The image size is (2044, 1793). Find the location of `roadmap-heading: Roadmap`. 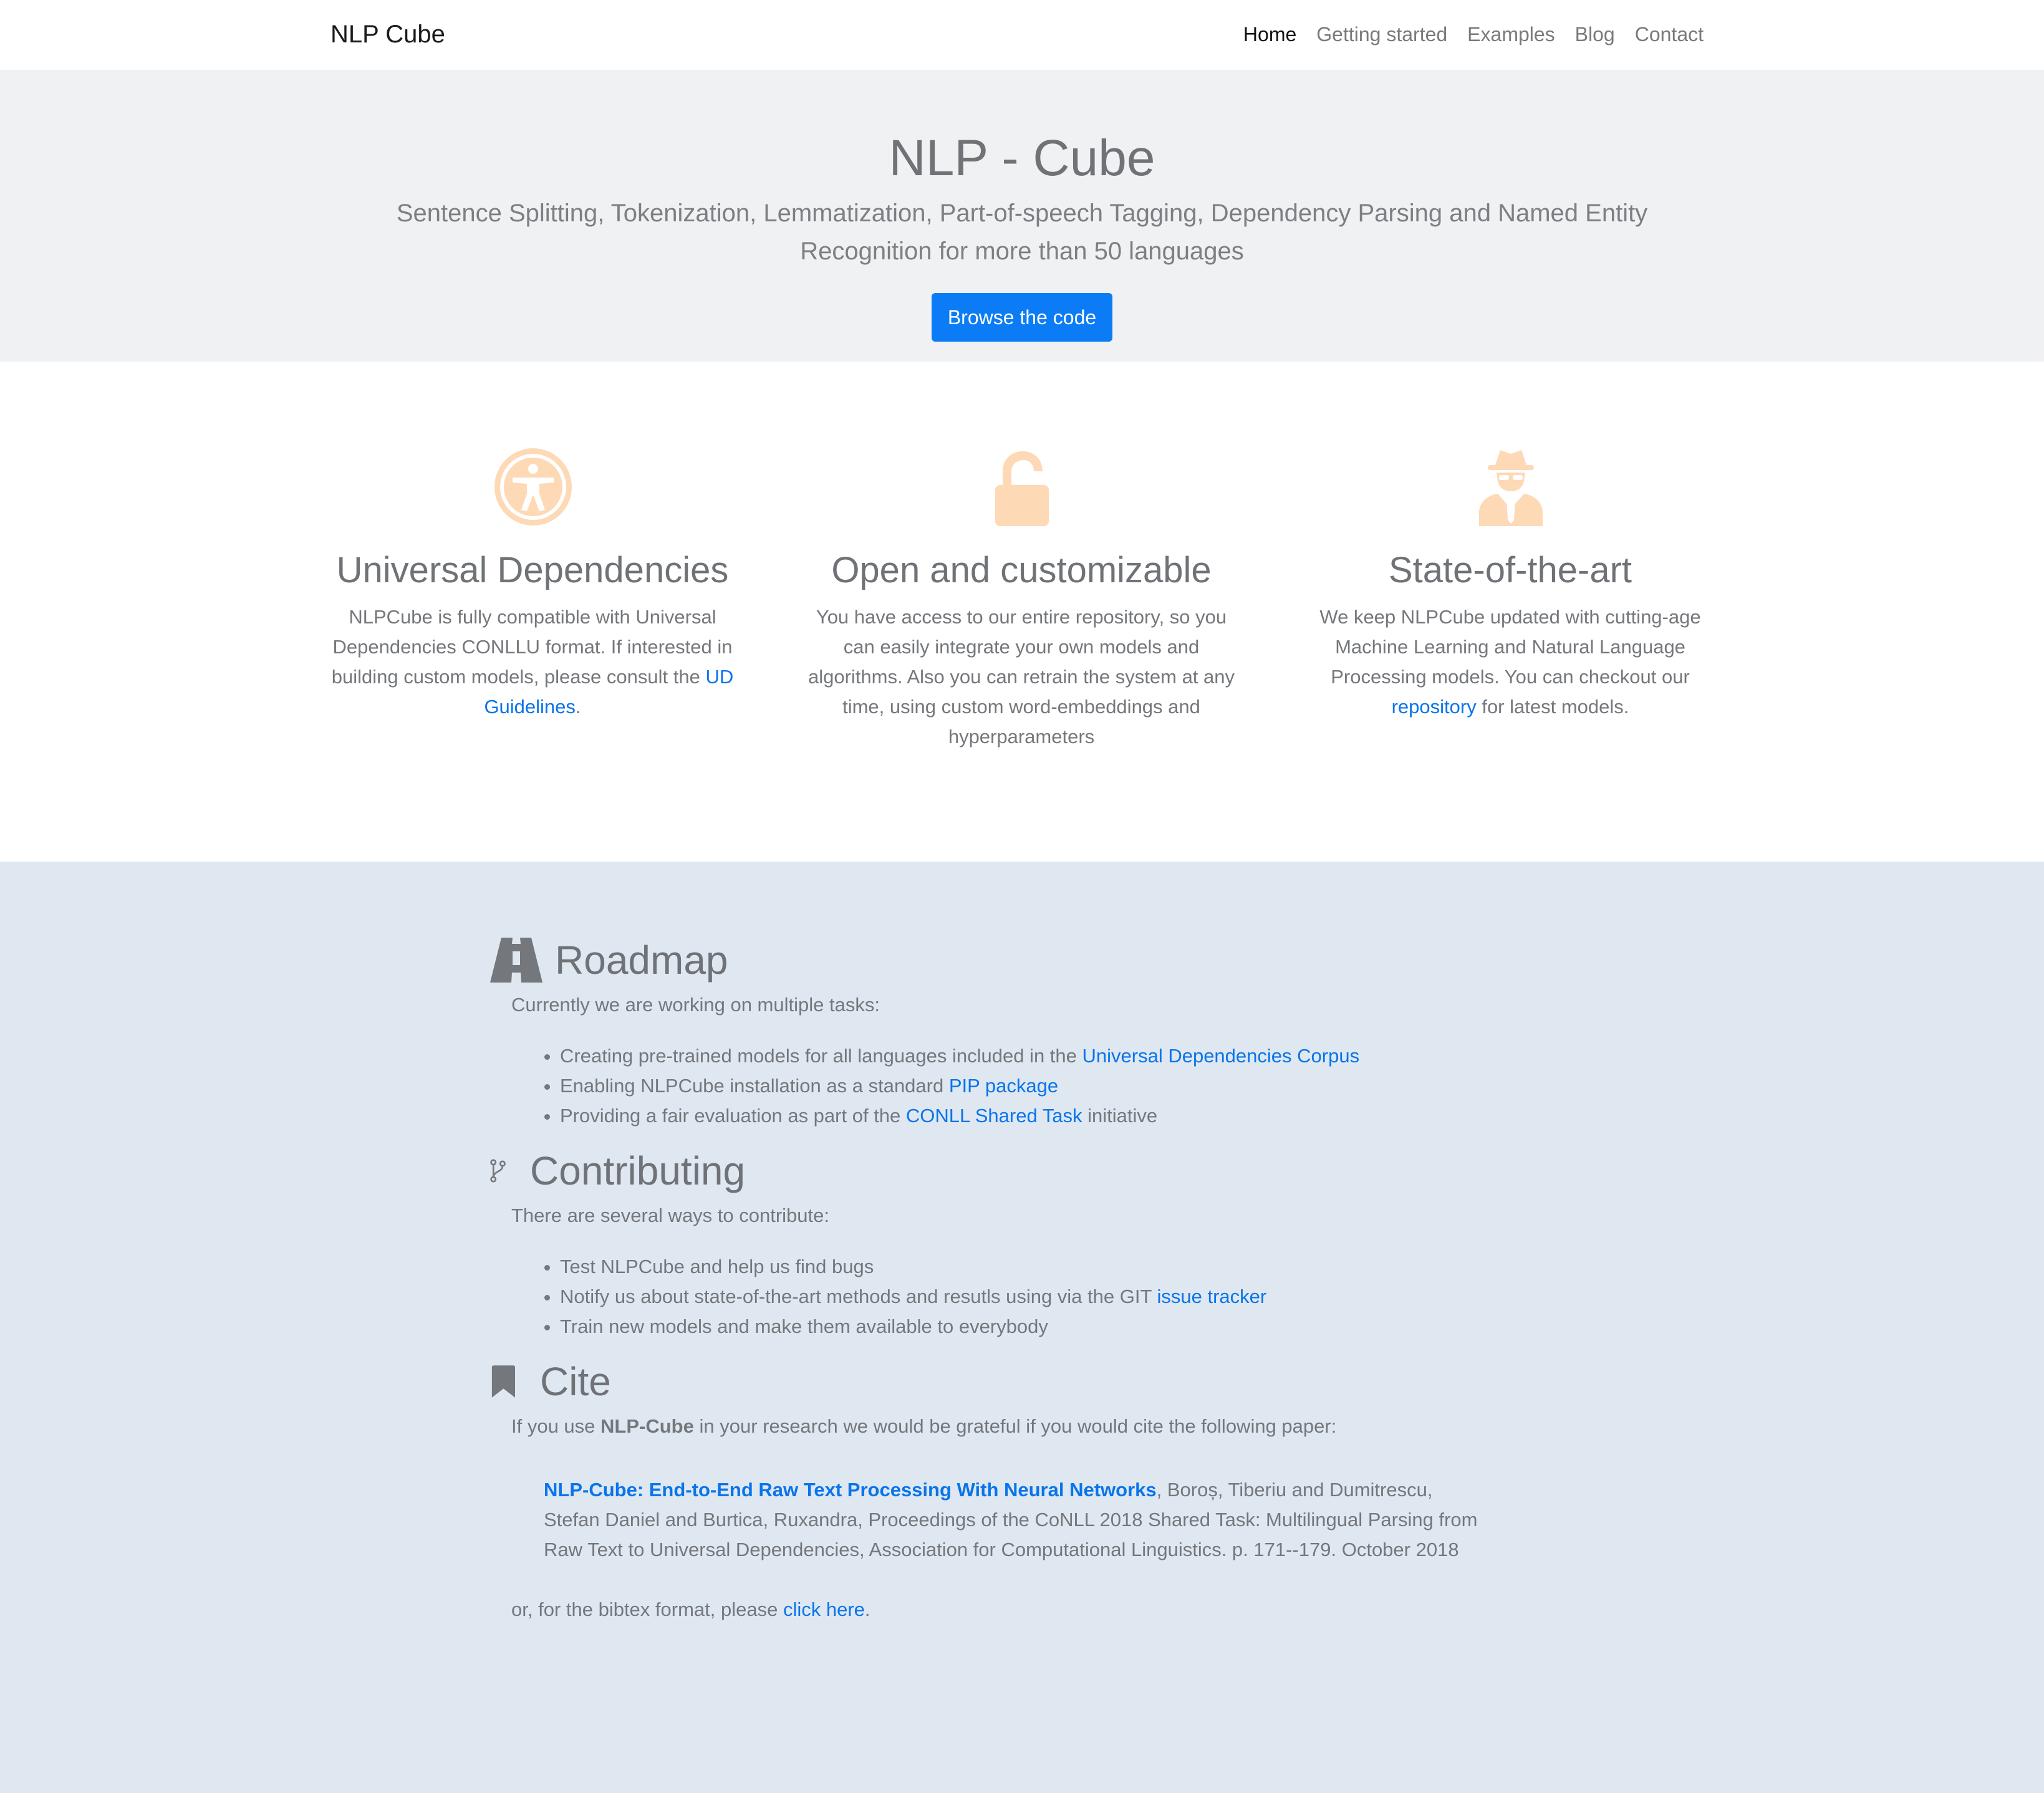

roadmap-heading: Roadmap is located at coordinates (995, 960).